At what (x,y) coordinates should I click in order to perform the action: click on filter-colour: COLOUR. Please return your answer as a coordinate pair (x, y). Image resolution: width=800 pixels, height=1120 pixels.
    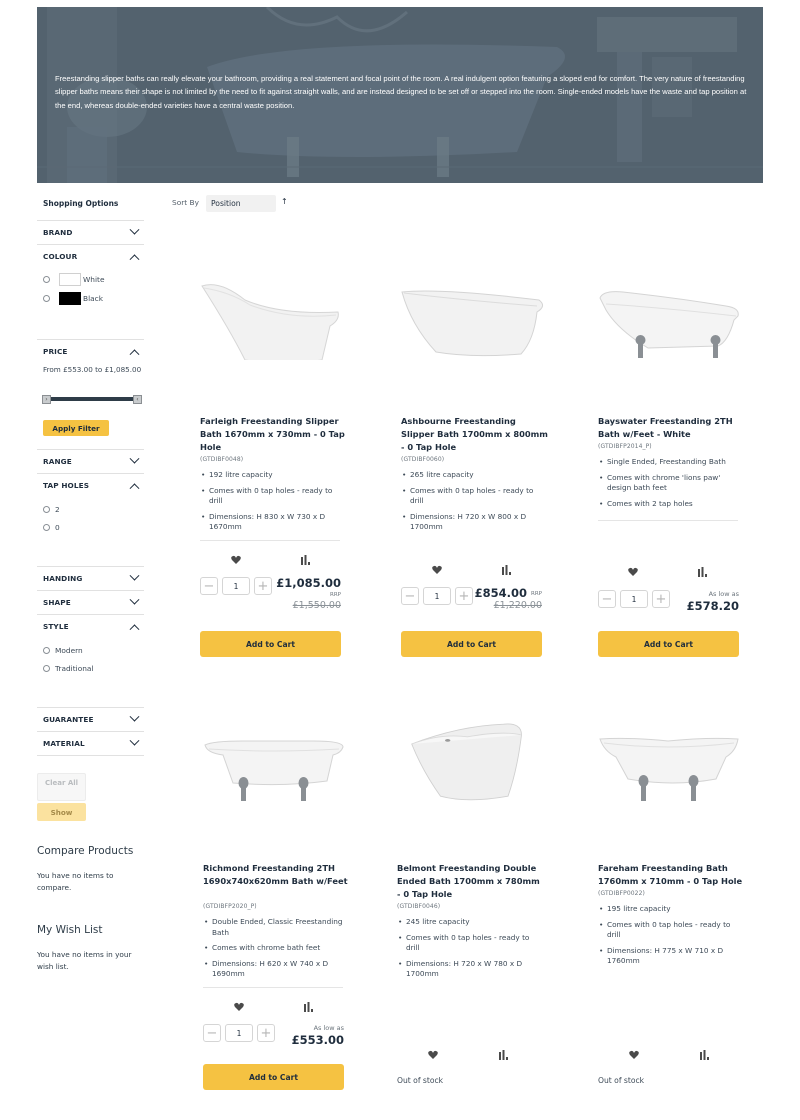
    Looking at the image, I should click on (90, 256).